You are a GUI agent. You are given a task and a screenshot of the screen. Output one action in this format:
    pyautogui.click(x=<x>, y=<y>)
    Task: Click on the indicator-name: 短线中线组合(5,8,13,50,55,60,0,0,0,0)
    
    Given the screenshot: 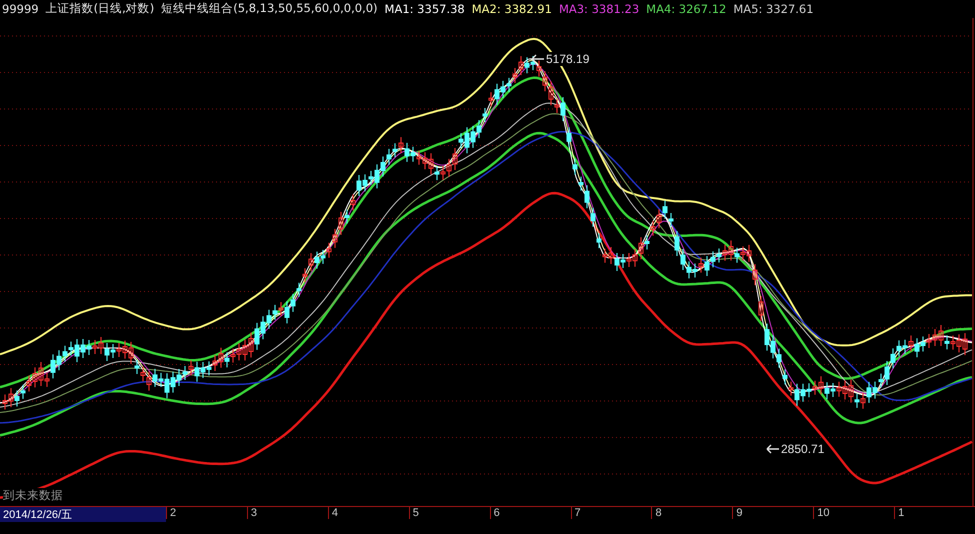 What is the action you would take?
    pyautogui.click(x=269, y=8)
    